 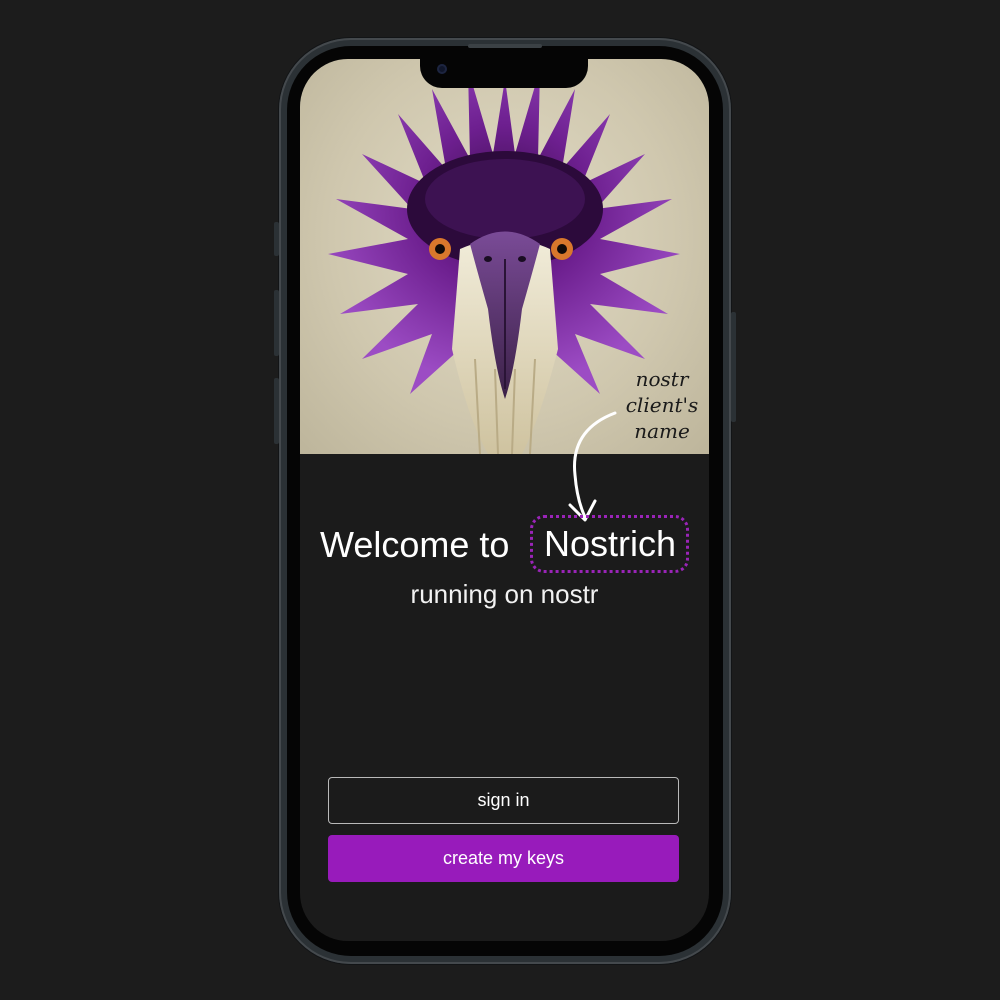 What do you see at coordinates (415, 544) in the screenshot?
I see `welcome-prefix: Welcome to` at bounding box center [415, 544].